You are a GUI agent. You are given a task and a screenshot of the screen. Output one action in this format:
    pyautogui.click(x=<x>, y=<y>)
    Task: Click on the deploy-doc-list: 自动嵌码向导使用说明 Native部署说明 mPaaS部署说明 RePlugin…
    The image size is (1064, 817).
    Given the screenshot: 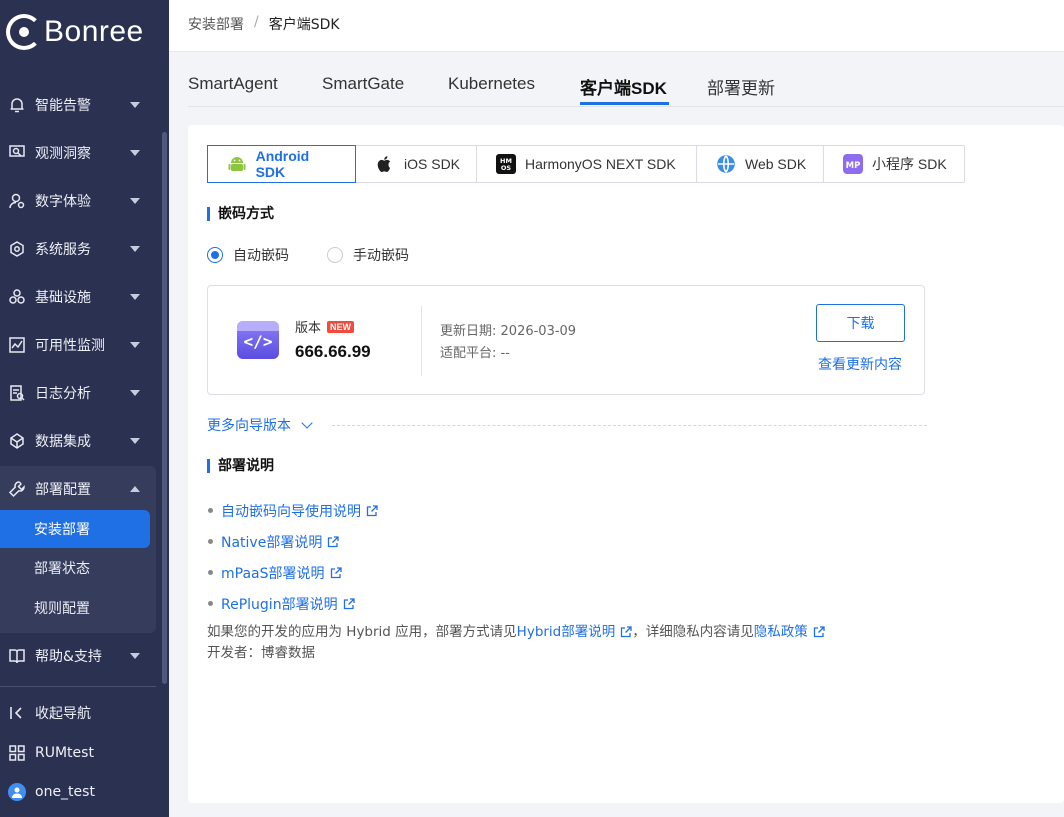 What is the action you would take?
    pyautogui.click(x=292, y=557)
    